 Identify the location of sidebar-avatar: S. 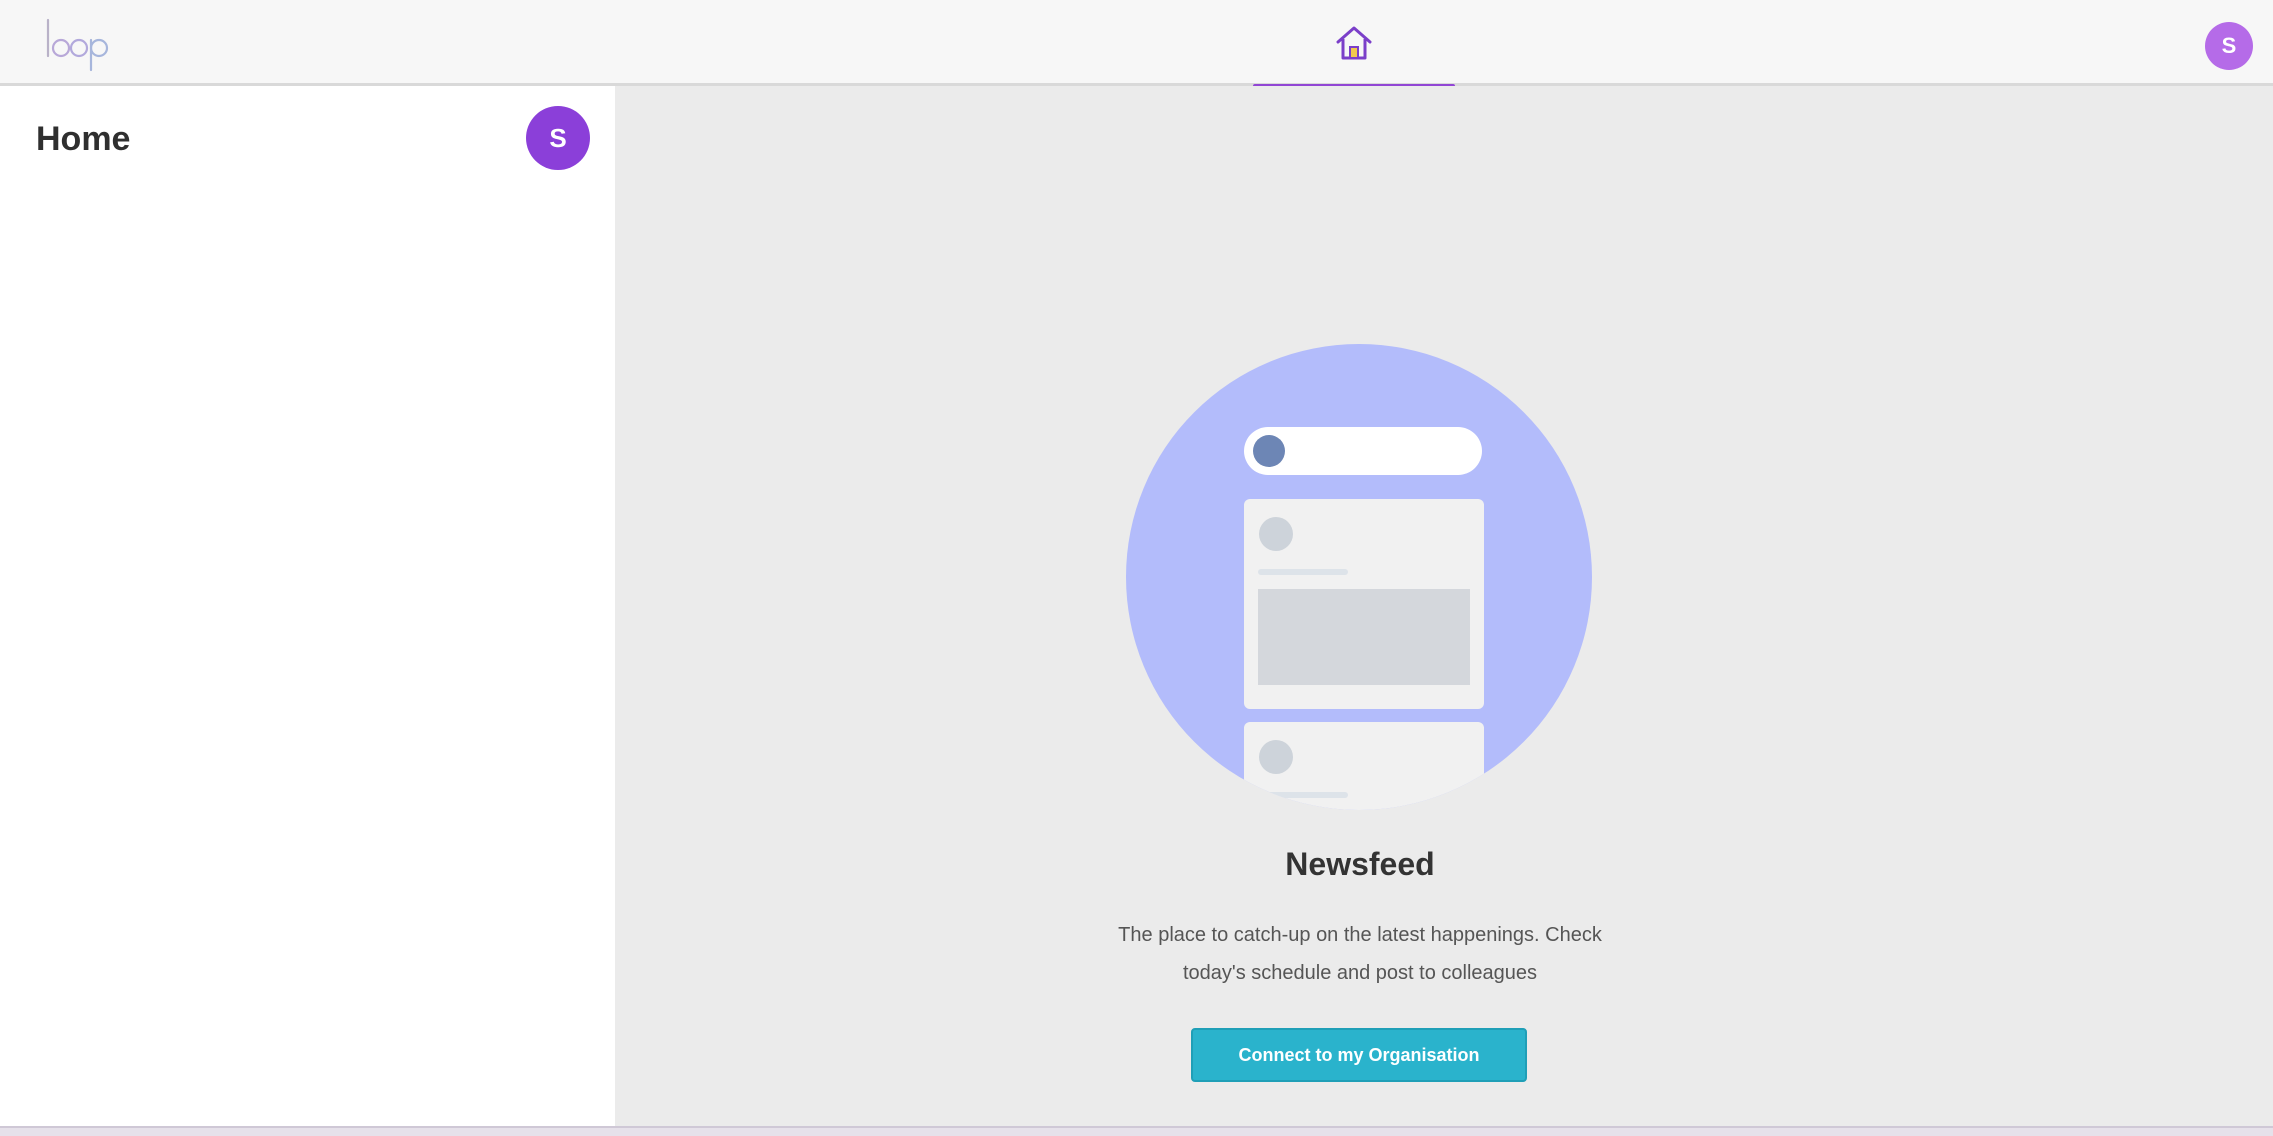
(558, 138).